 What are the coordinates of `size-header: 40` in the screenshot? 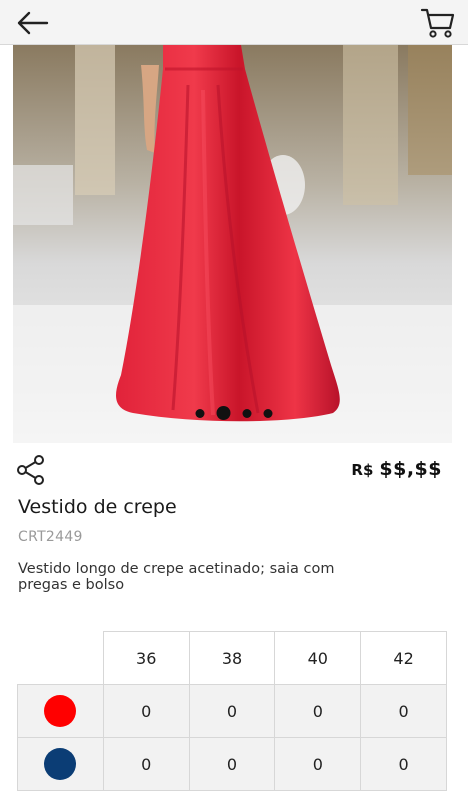 It's located at (318, 658).